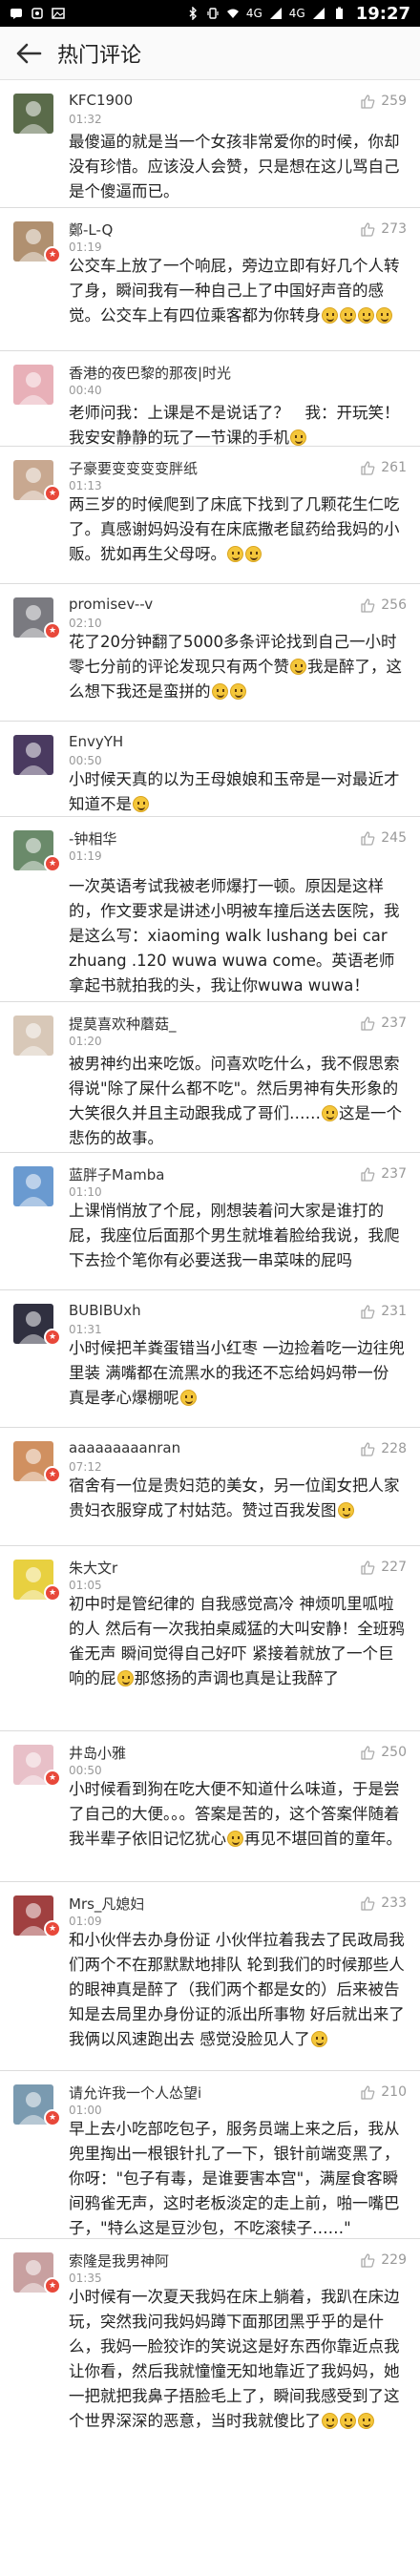 This screenshot has width=420, height=2576. I want to click on like-button: 256, so click(383, 605).